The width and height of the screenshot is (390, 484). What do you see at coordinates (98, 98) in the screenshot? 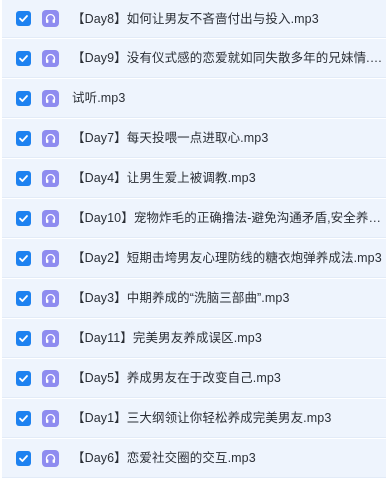
I see `file-name: 试听.mp3` at bounding box center [98, 98].